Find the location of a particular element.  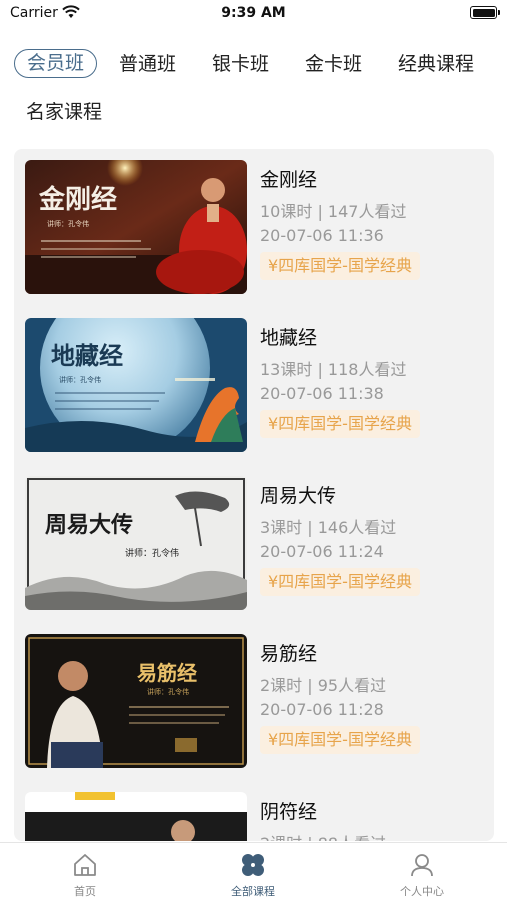

status-time: 9:39 AM is located at coordinates (253, 13).